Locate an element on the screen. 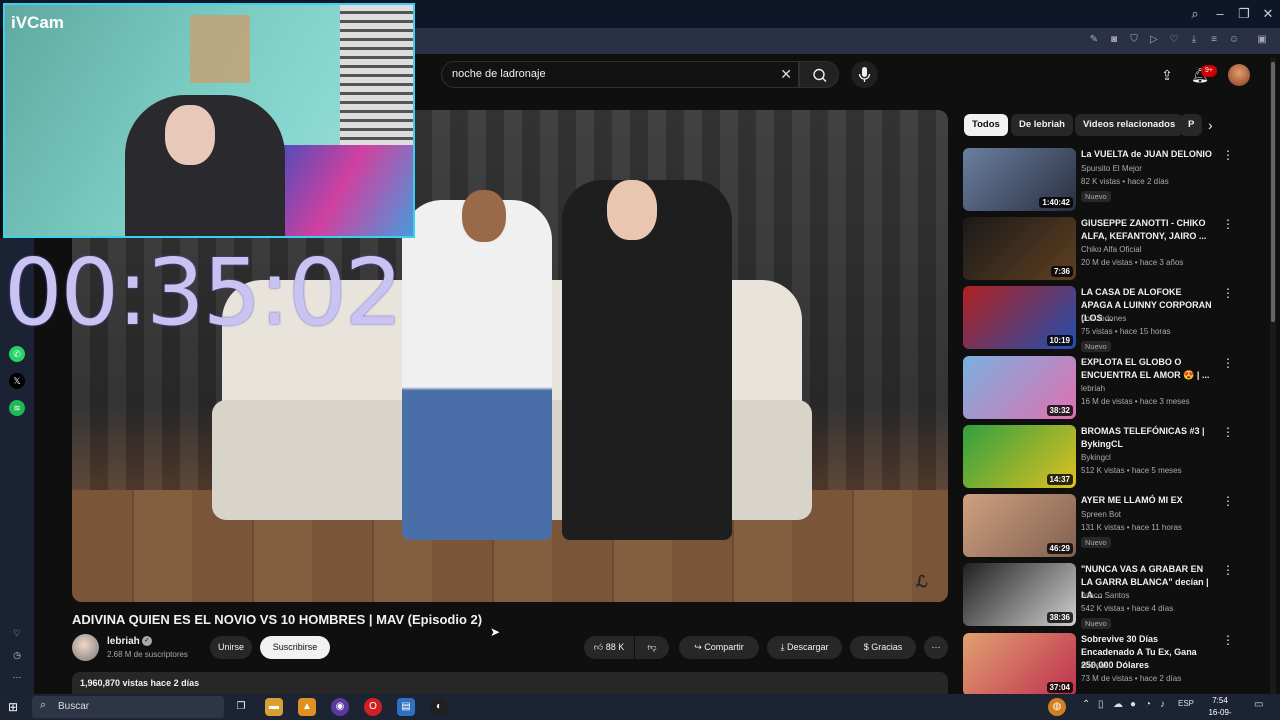 This screenshot has height=720, width=1280. menu-icon: ≡ is located at coordinates (1214, 40).